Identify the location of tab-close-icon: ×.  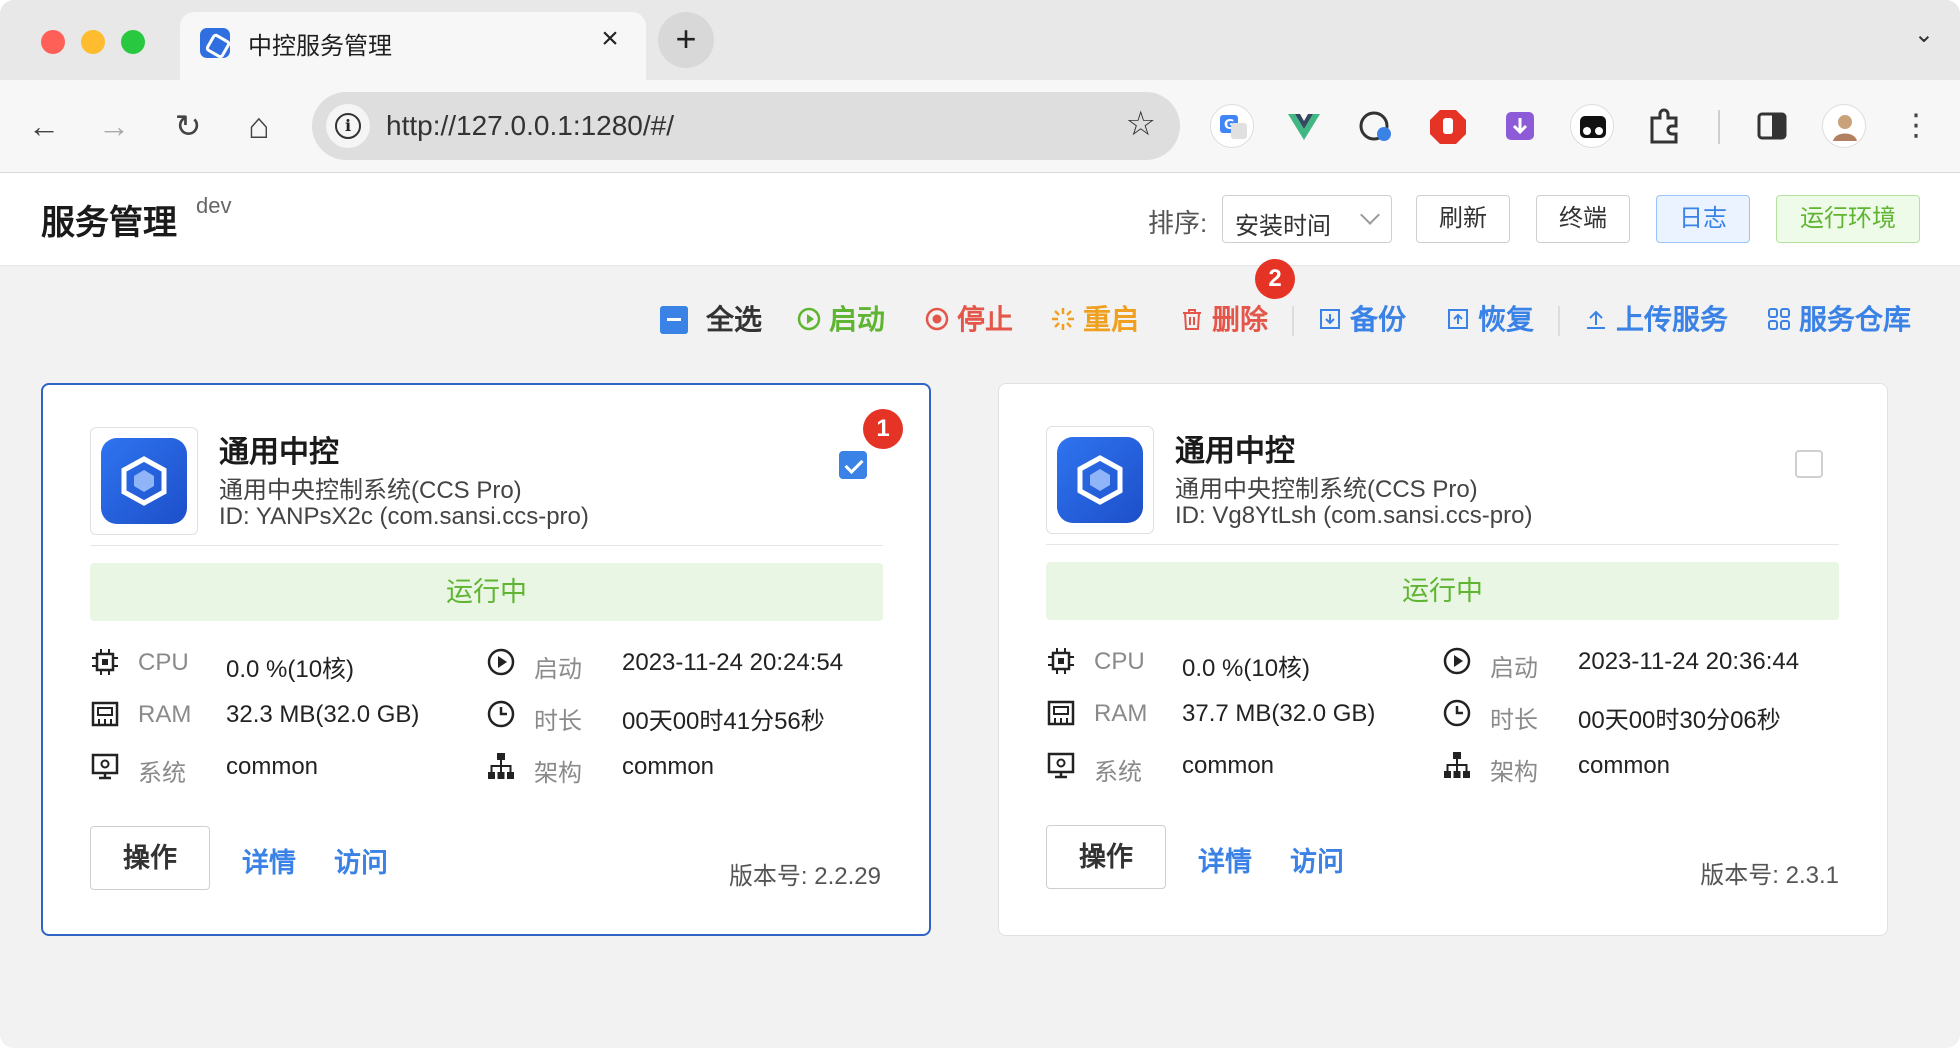
(610, 39).